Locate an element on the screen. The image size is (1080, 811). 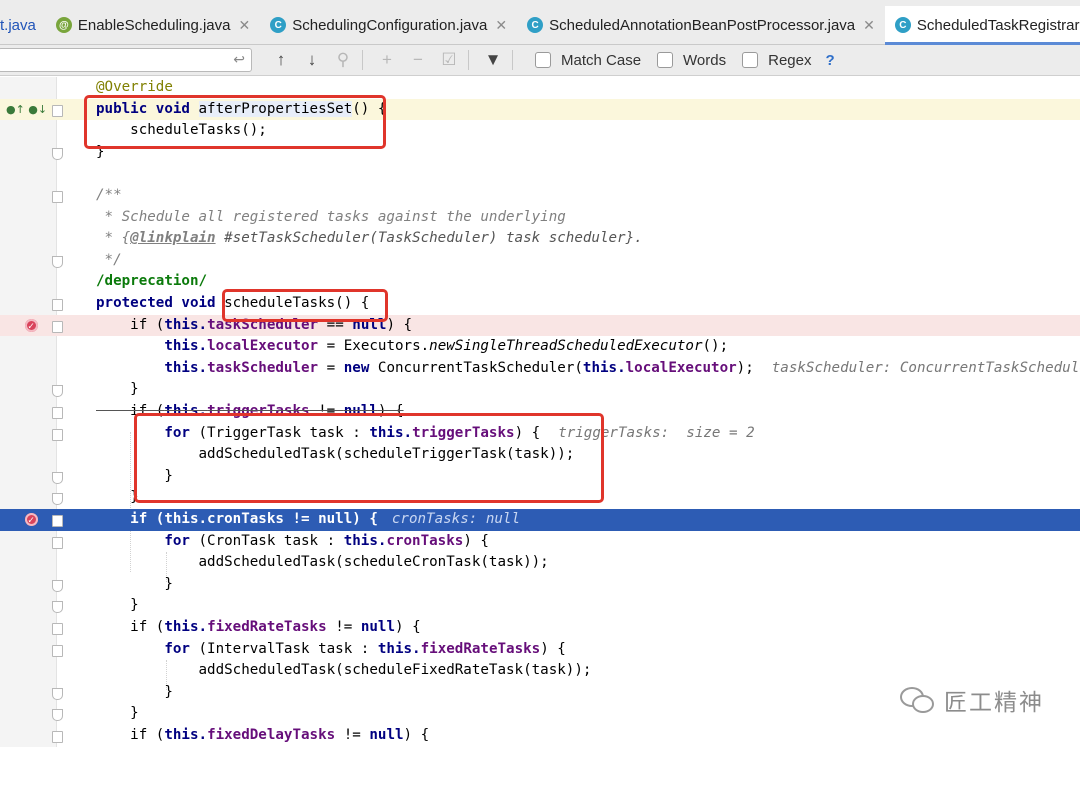
code-text: localExecutor is located at coordinates (681, 367).